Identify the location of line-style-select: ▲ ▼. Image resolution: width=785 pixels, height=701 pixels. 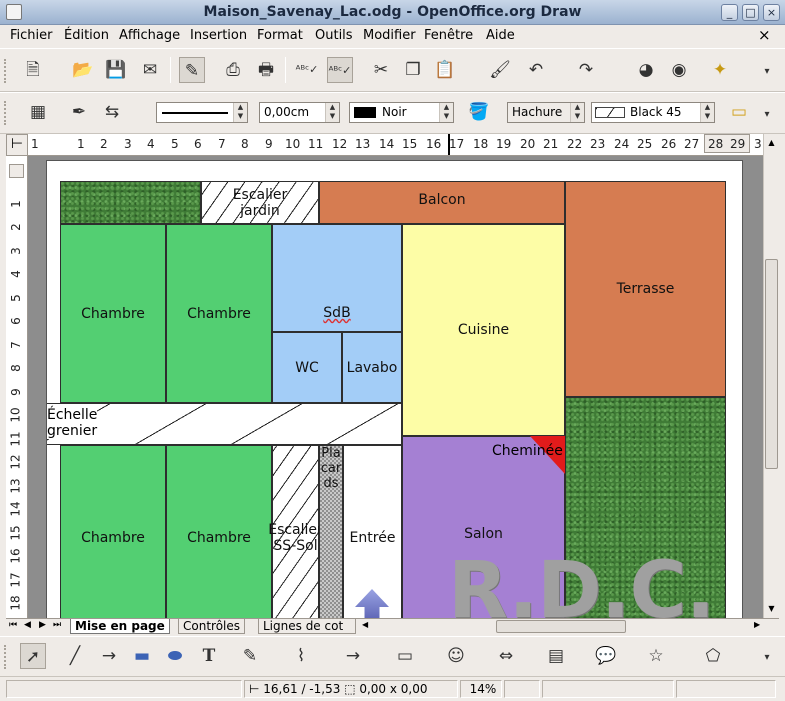
(202, 112).